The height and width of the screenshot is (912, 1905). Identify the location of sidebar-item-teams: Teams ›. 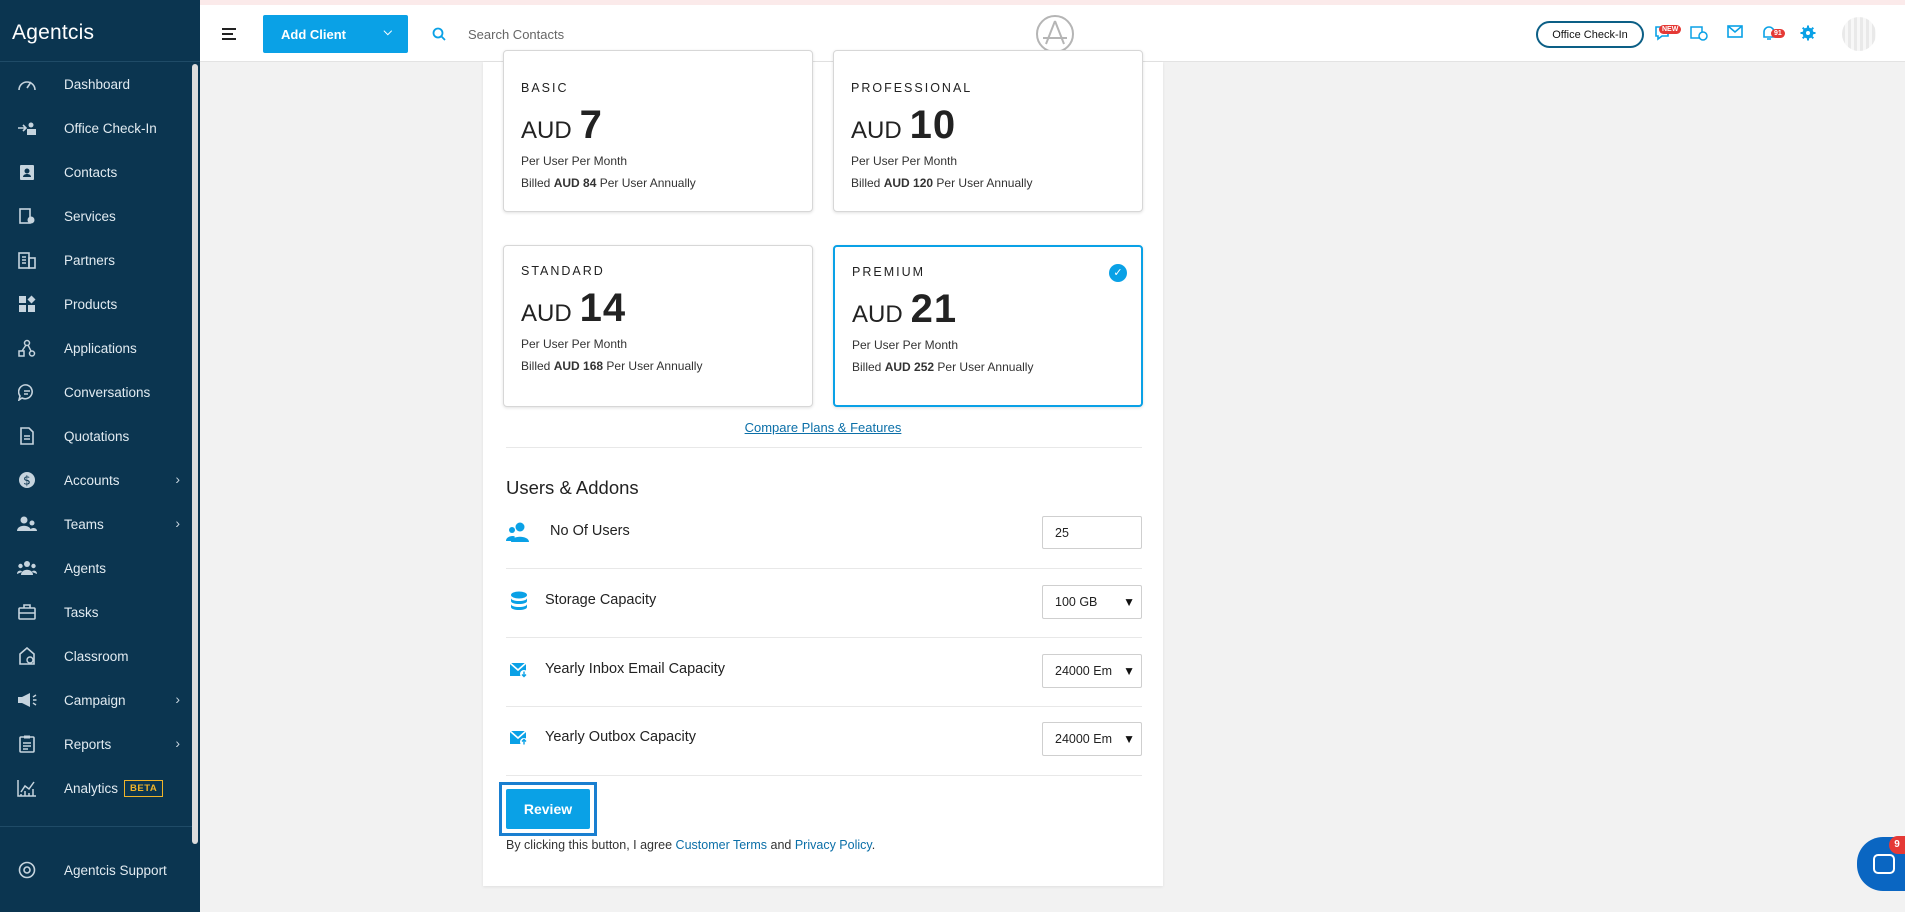
(96, 524).